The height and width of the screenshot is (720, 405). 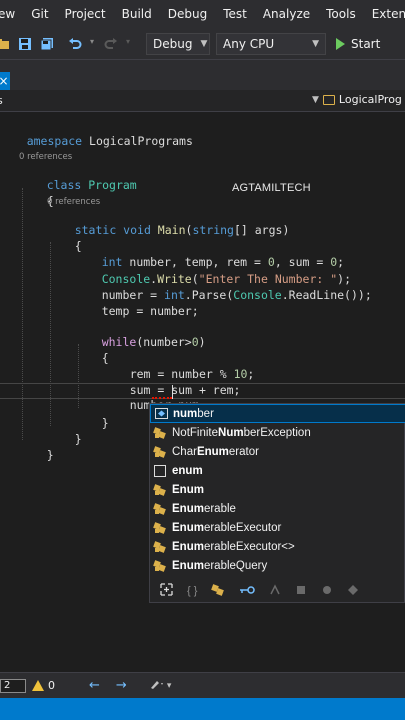 What do you see at coordinates (94, 685) in the screenshot?
I see `navigate-back-icon: ←` at bounding box center [94, 685].